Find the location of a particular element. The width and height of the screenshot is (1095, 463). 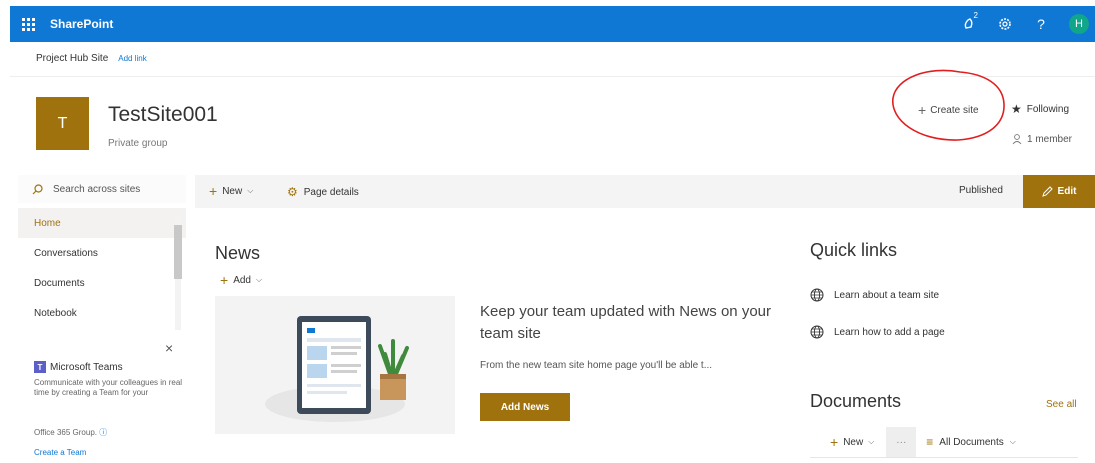

news-add-label: Add is located at coordinates (242, 280).